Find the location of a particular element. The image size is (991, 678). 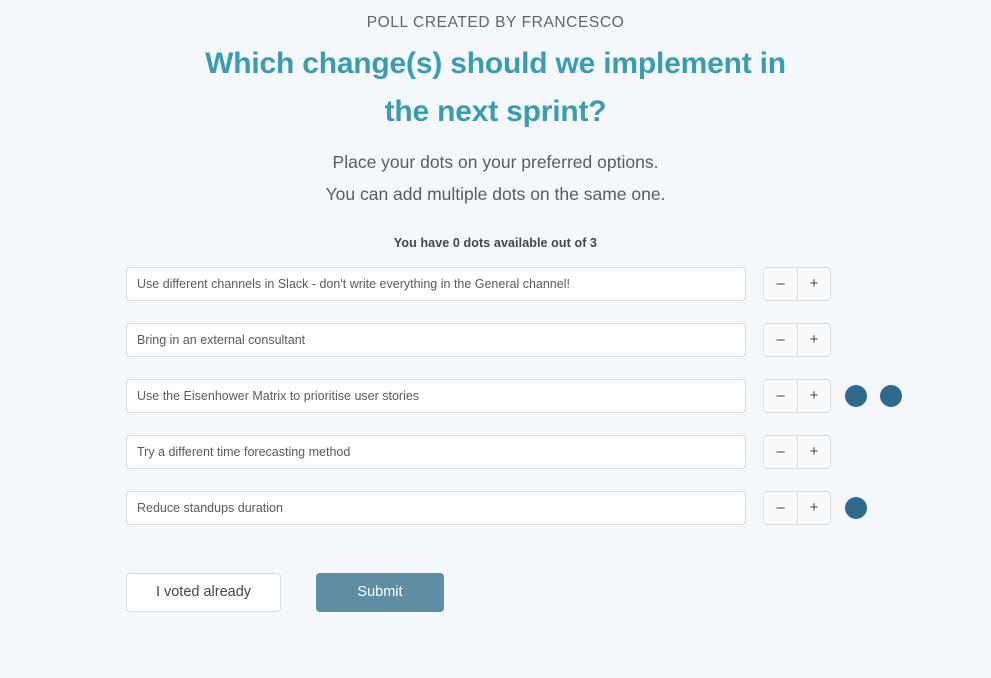

option-stepper-3: – + is located at coordinates (797, 396).